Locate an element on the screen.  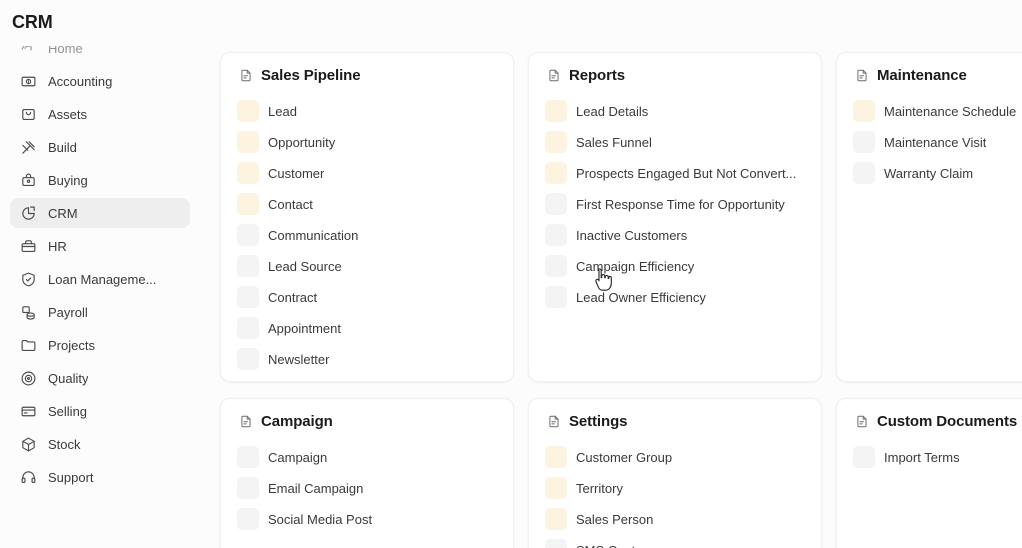
card-title: Maintenance is located at coordinates (922, 75).